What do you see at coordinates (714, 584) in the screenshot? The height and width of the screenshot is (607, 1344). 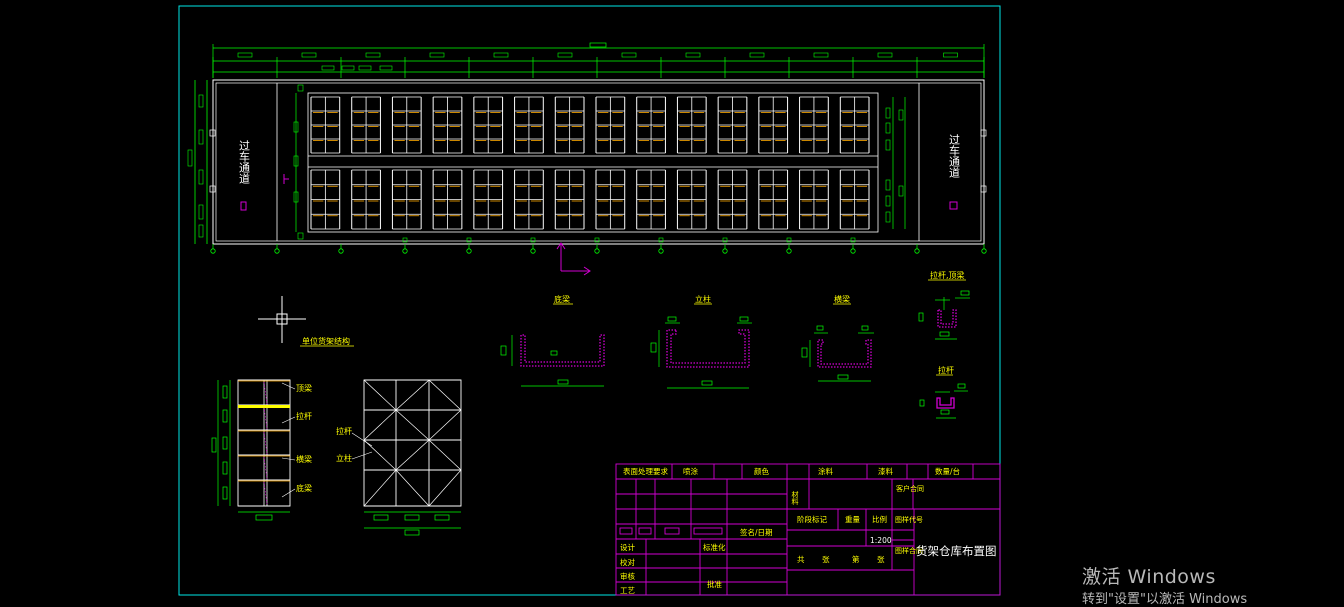 I see `tb-approve: 批准` at bounding box center [714, 584].